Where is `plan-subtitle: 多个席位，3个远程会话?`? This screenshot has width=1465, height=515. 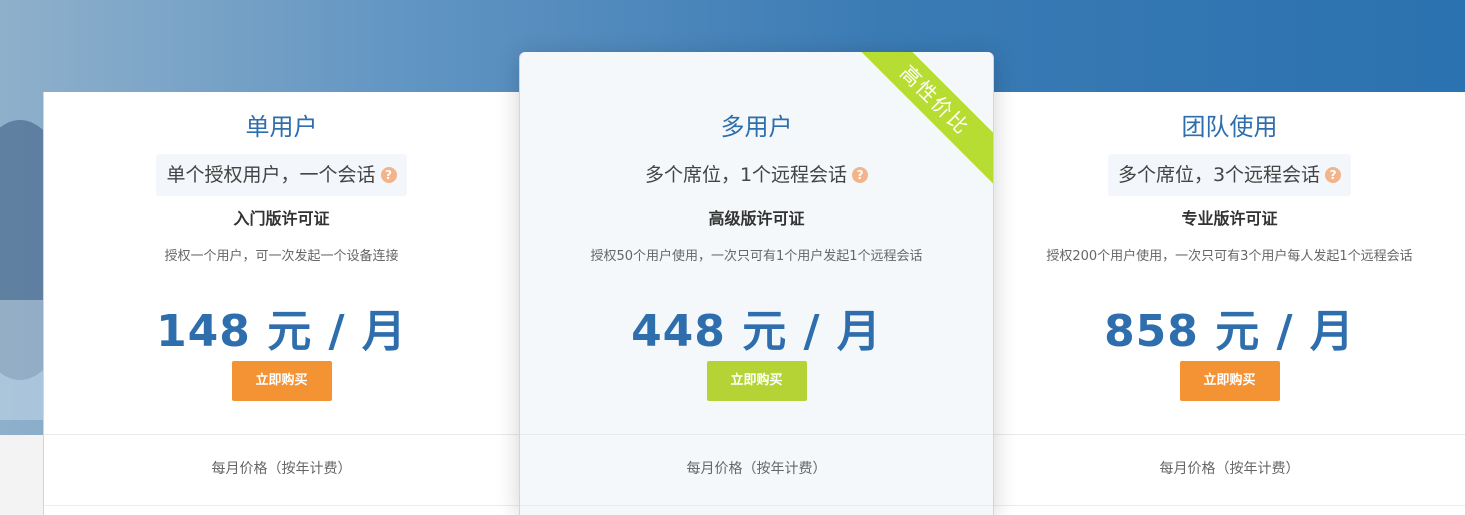
plan-subtitle: 多个席位，3个远程会话? is located at coordinates (1229, 175).